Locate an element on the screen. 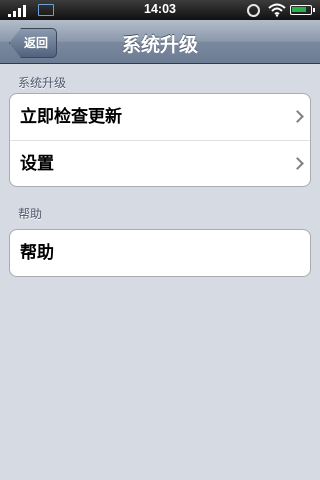  battery-icon is located at coordinates (302, 10).